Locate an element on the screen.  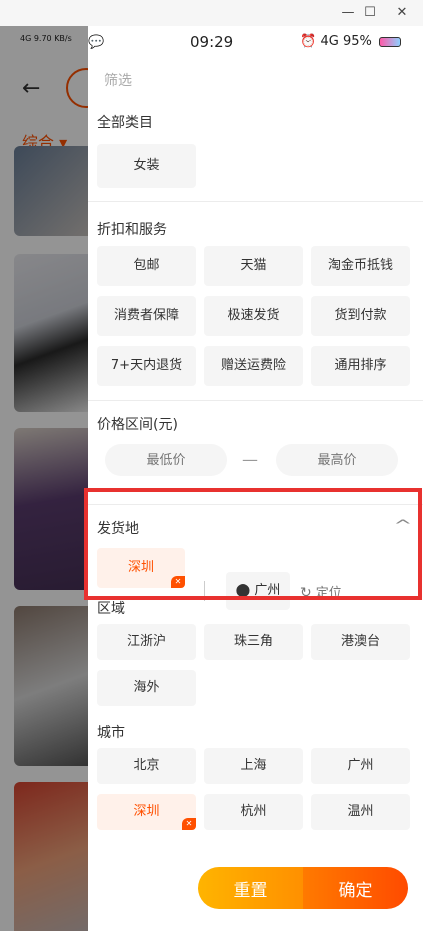
category-chip-women: 女装 is located at coordinates (146, 166).